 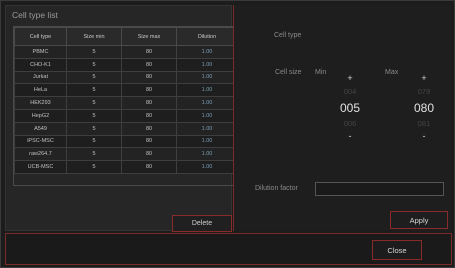 I want to click on table-row: UCB-MSC 5 80 1.00, so click(x=126, y=167).